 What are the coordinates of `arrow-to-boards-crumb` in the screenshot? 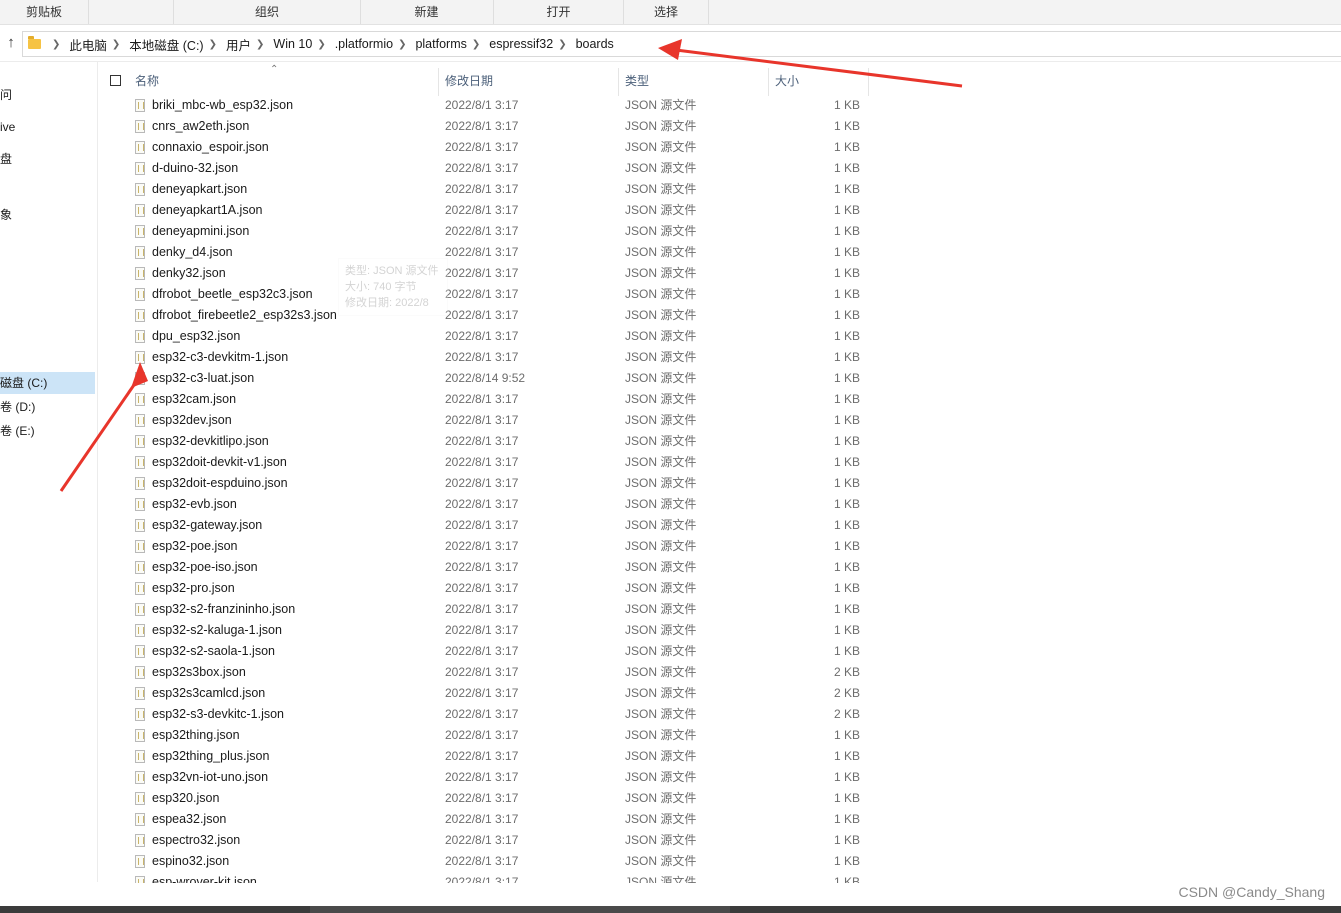 It's located at (810, 63).